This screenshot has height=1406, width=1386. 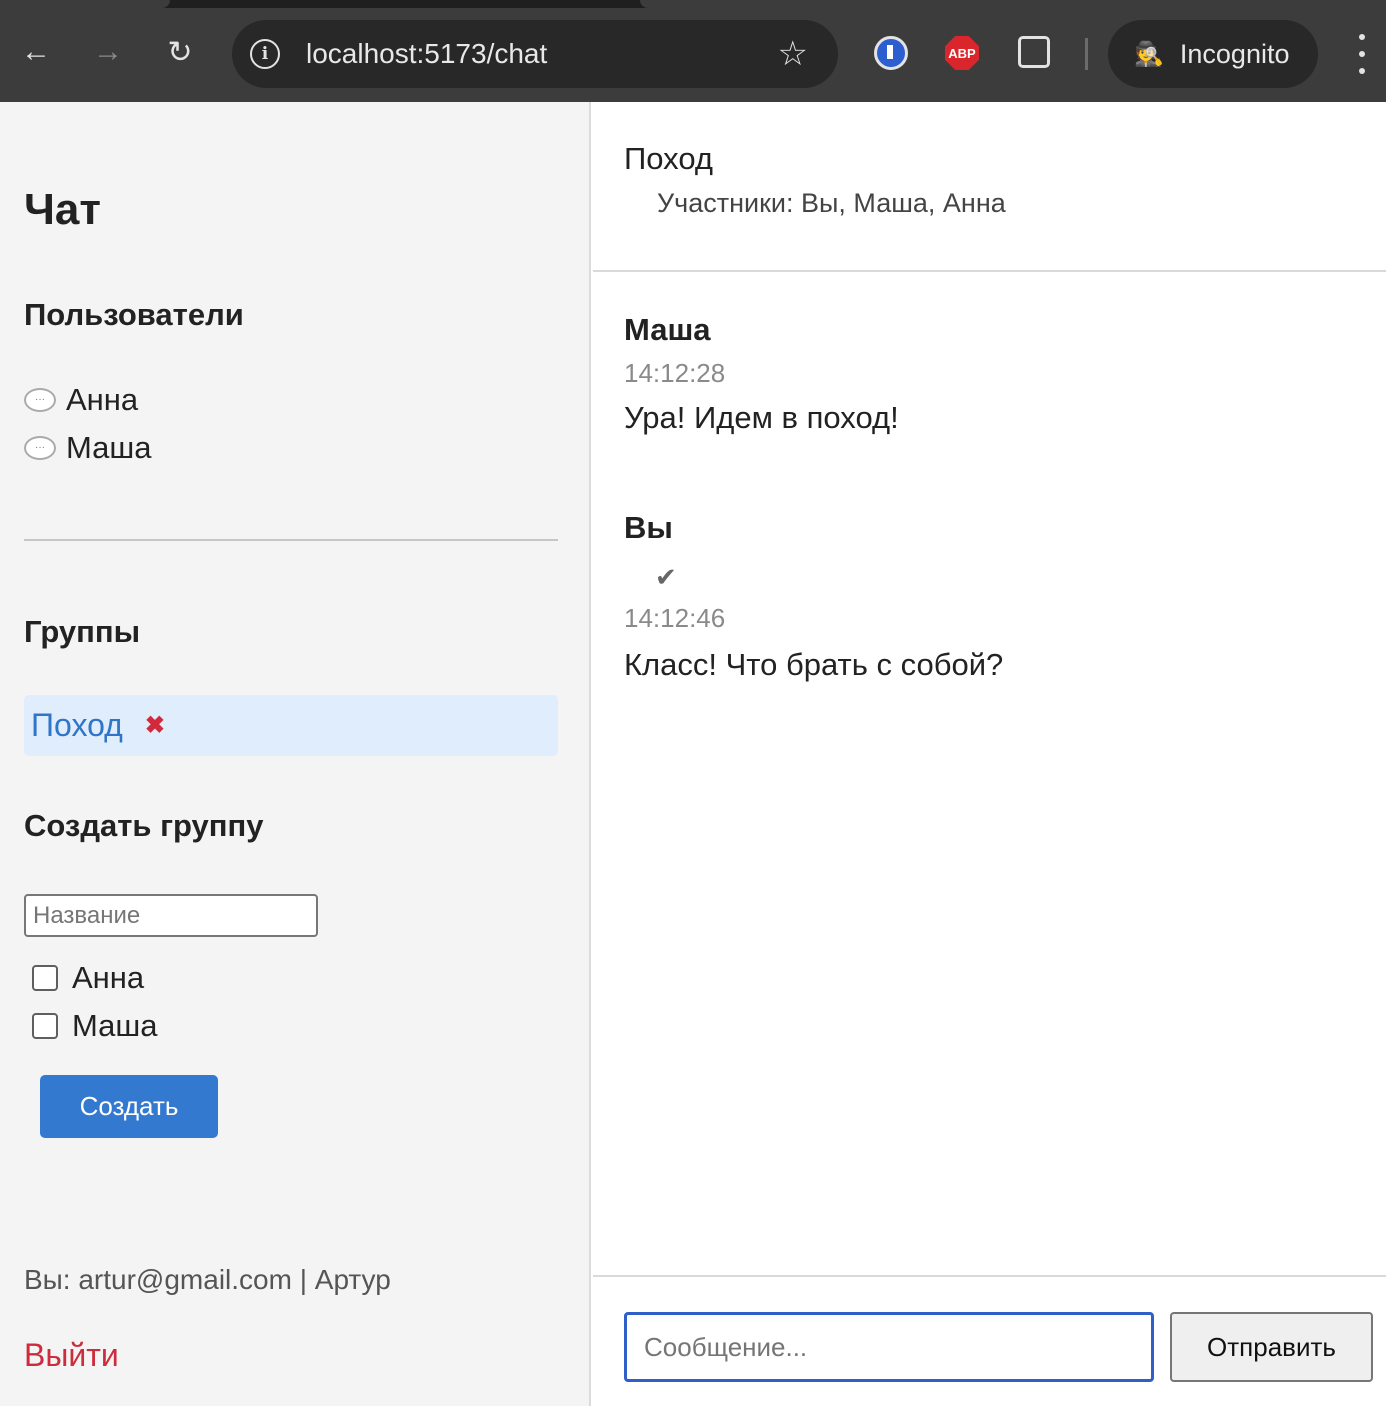 I want to click on logout-link: Выйти, so click(x=71, y=1355).